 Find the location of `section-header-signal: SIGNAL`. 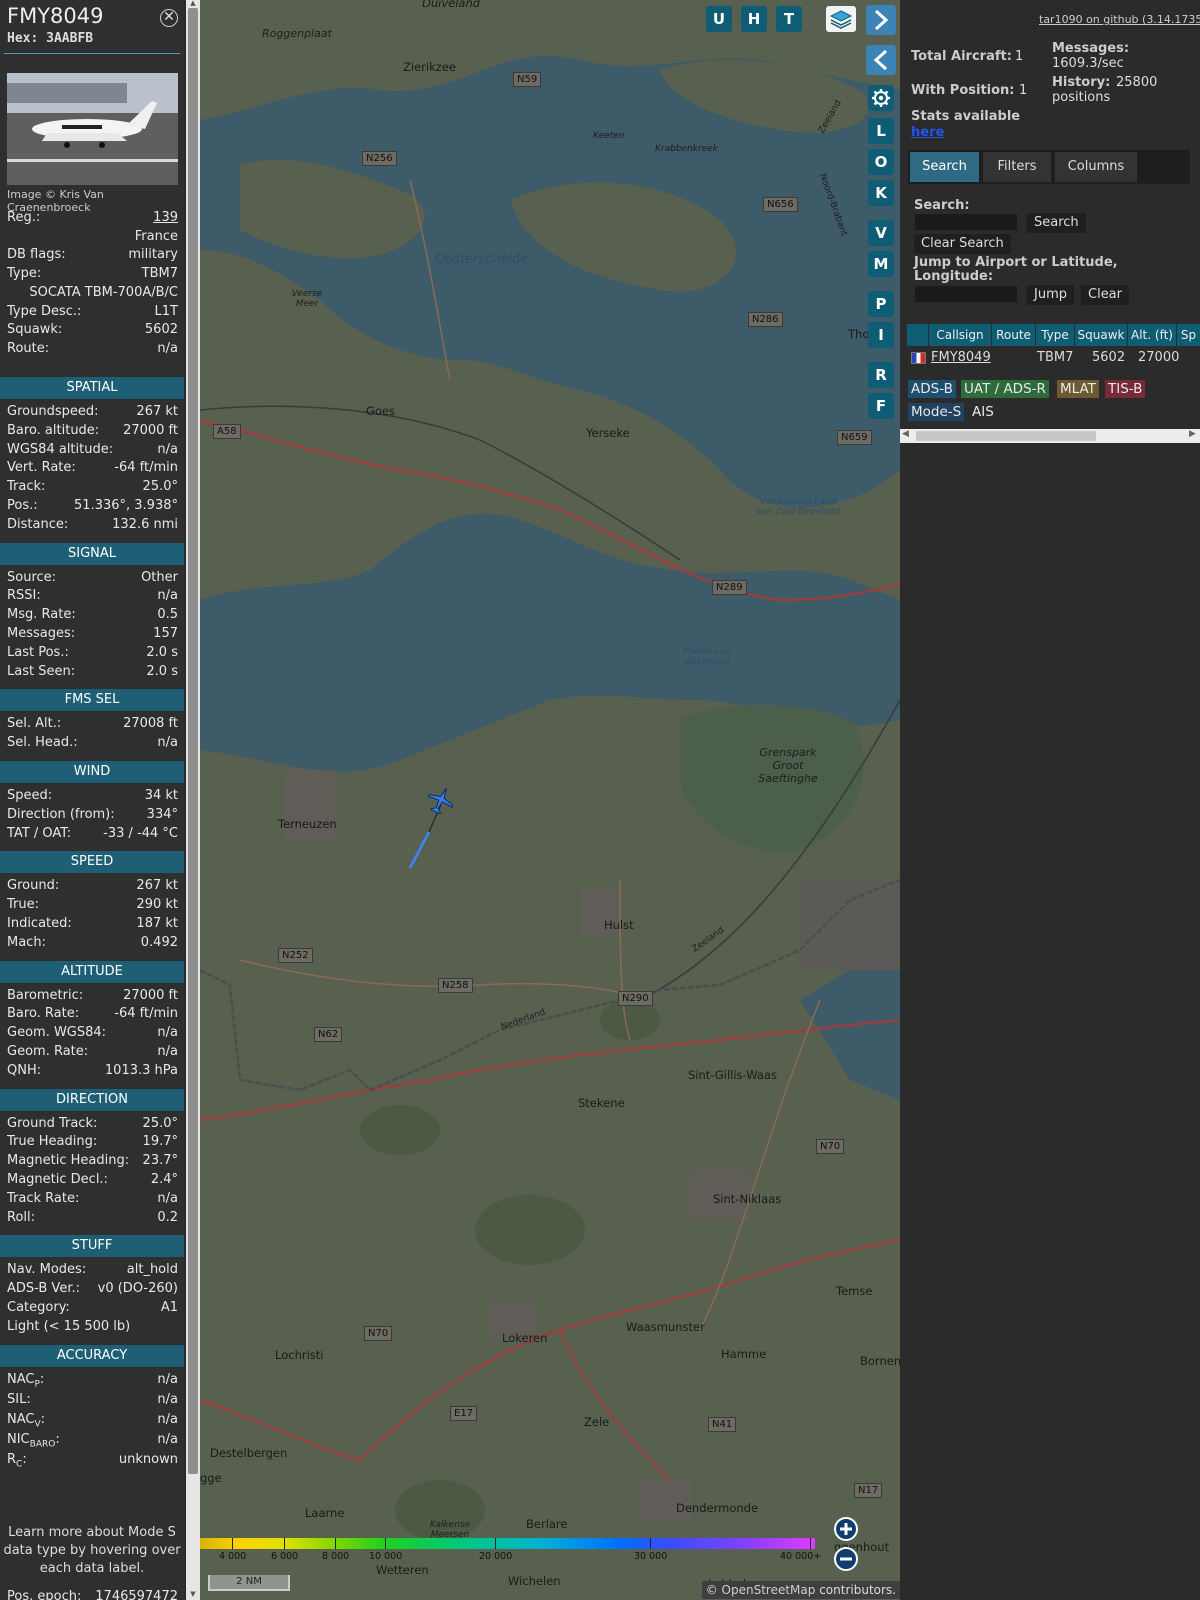

section-header-signal: SIGNAL is located at coordinates (92, 553).